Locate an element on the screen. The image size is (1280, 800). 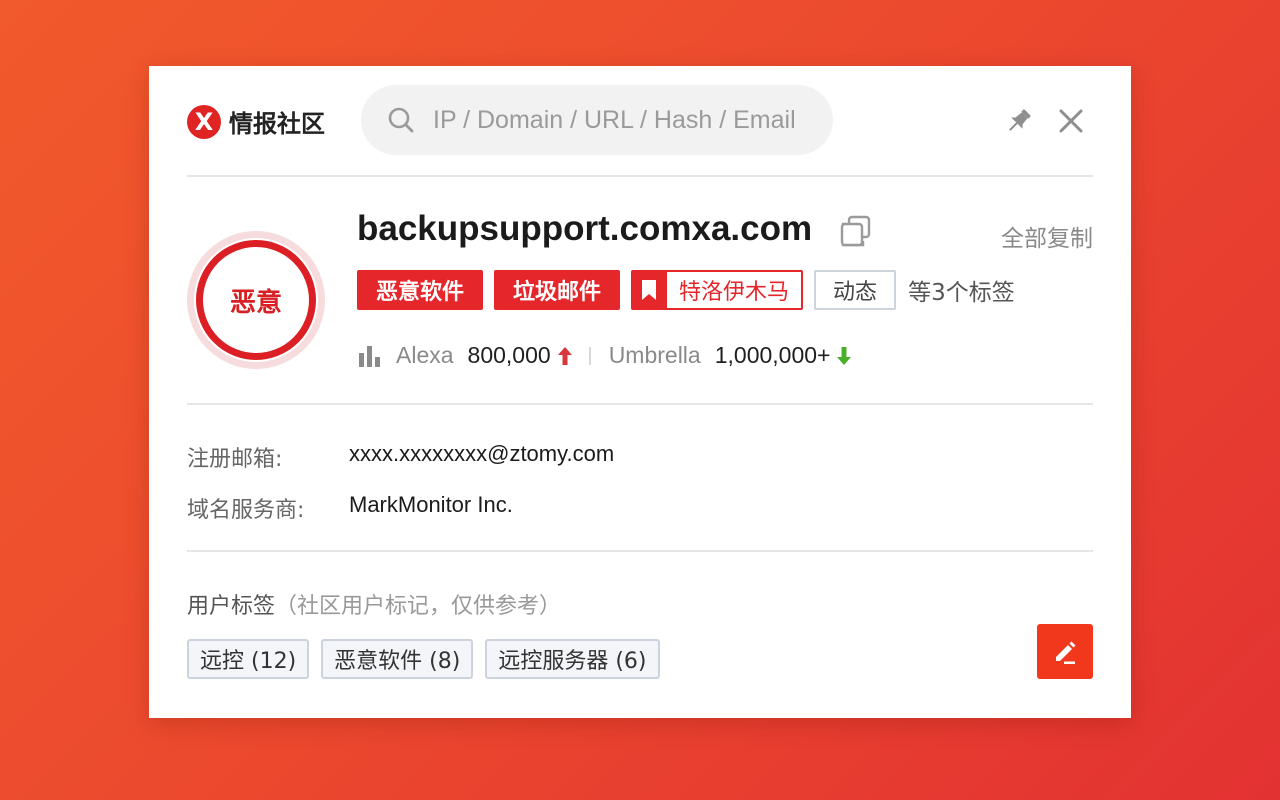
user-tags-title: 用户标签（社区用户标记，仅供参考） is located at coordinates (374, 604).